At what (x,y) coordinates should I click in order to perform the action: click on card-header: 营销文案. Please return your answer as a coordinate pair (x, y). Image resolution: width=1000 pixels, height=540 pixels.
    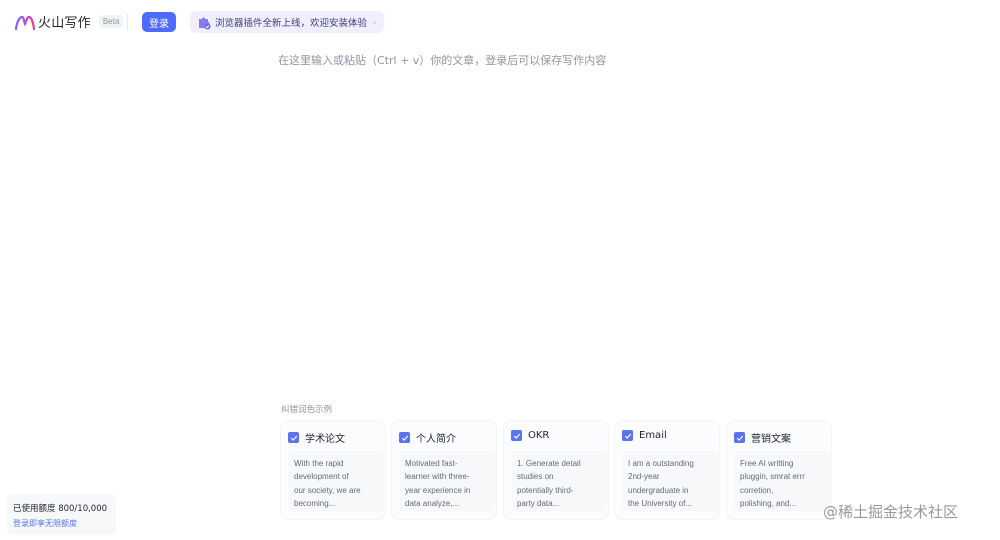
    Looking at the image, I should click on (762, 437).